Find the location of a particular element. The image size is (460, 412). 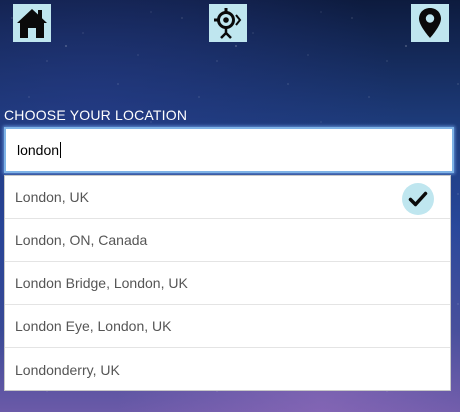

suggestion-label: London Bridge, London, UK is located at coordinates (101, 283).